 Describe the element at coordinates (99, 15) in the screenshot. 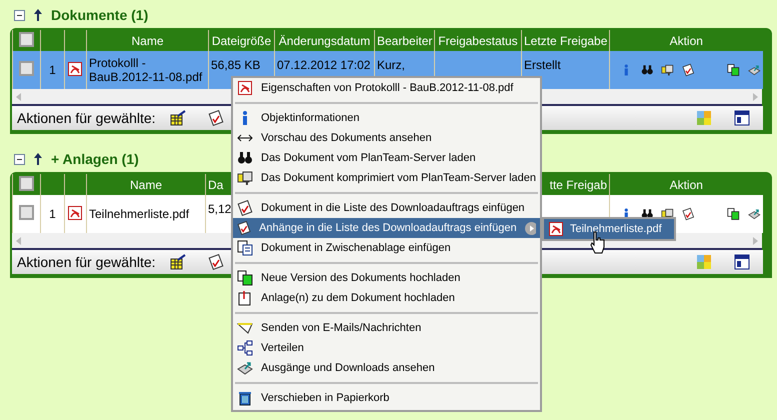

I see `section-title: Dokumente (1)` at that location.